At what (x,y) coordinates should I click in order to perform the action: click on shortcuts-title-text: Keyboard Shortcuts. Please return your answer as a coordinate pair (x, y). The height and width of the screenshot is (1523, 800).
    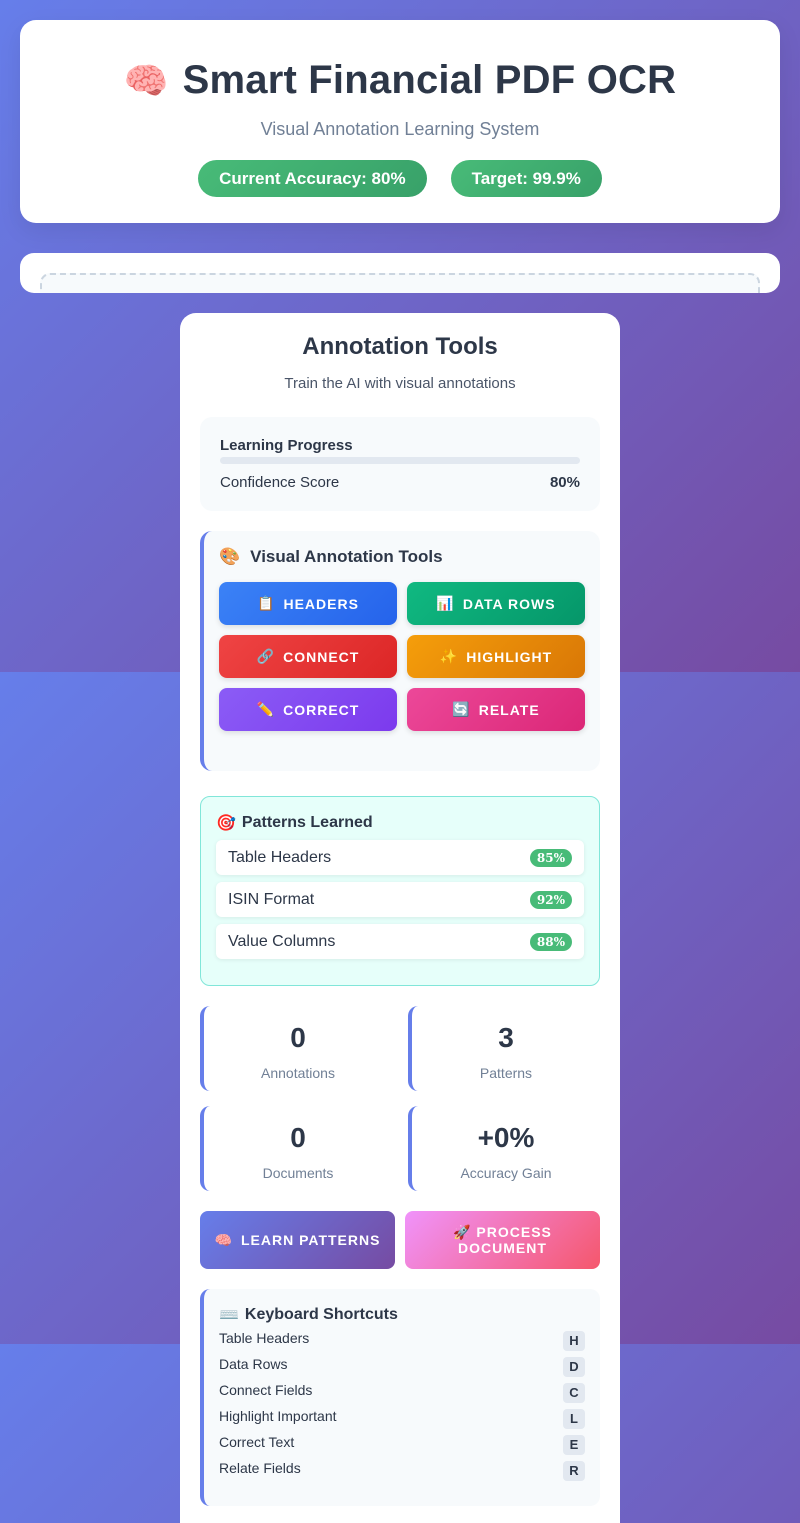
    Looking at the image, I should click on (321, 1314).